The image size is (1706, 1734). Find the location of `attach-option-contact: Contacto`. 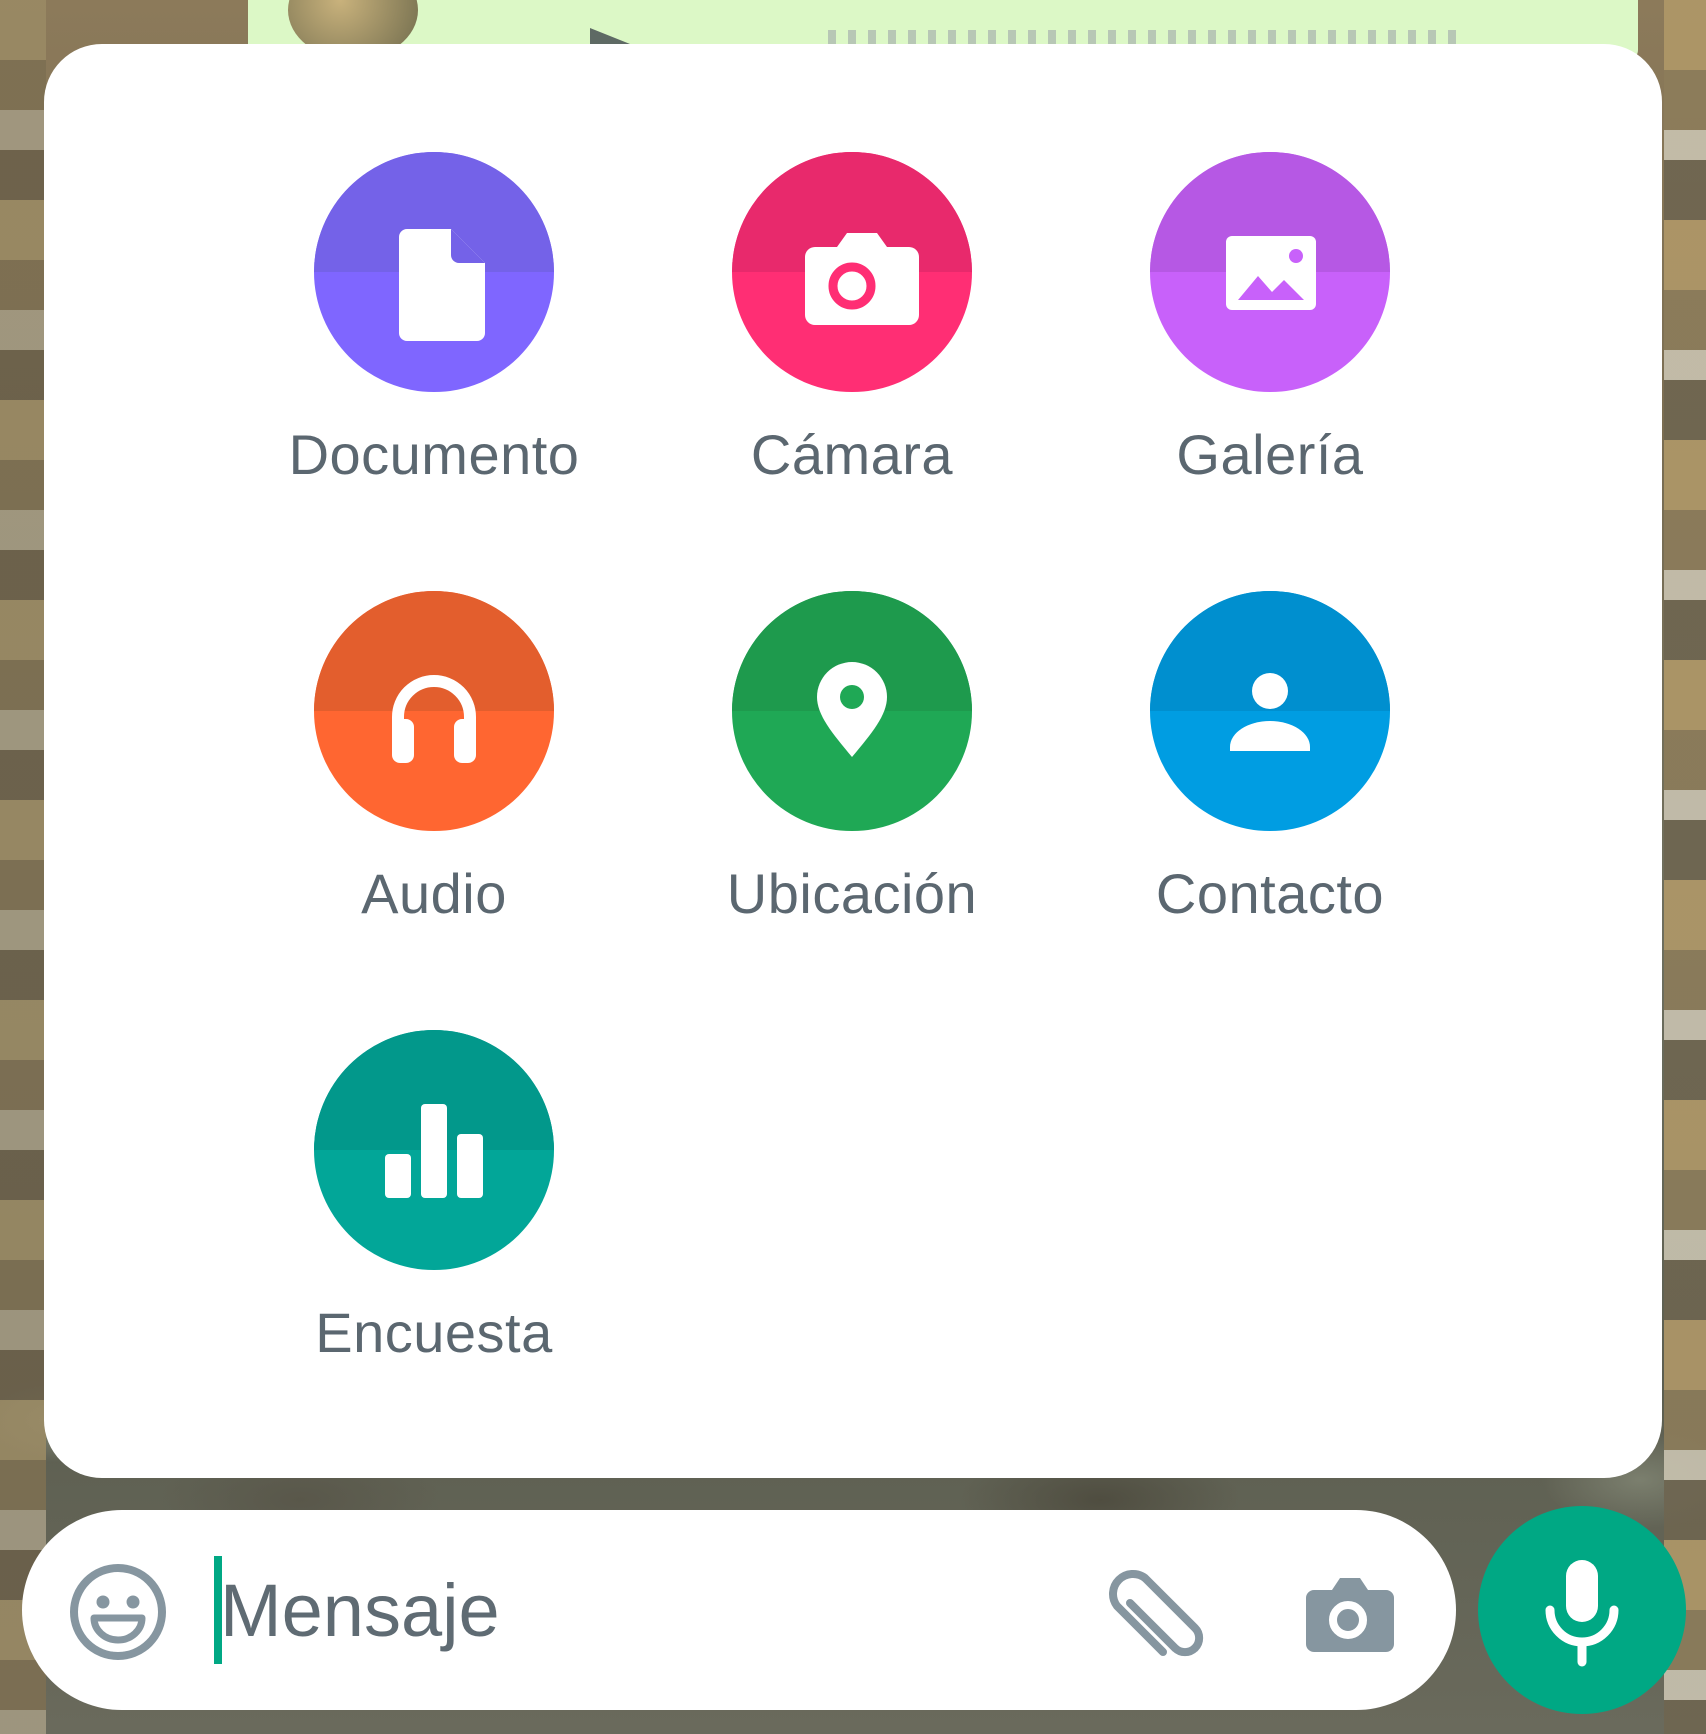

attach-option-contact: Contacto is located at coordinates (1270, 758).